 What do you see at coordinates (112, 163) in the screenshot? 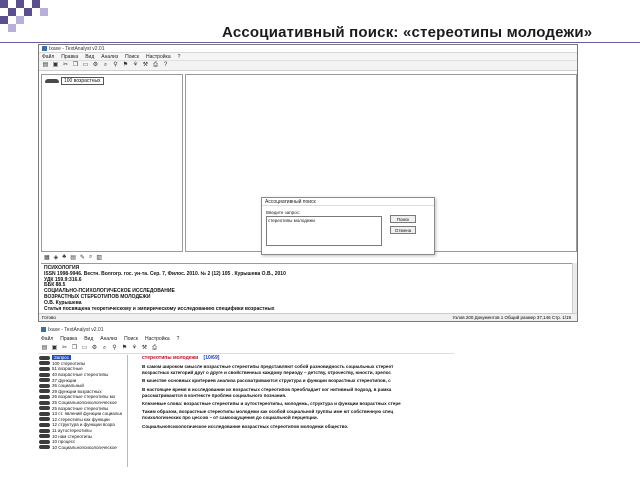
I see `semantic-tree-pane: 100 возрастных` at bounding box center [112, 163].